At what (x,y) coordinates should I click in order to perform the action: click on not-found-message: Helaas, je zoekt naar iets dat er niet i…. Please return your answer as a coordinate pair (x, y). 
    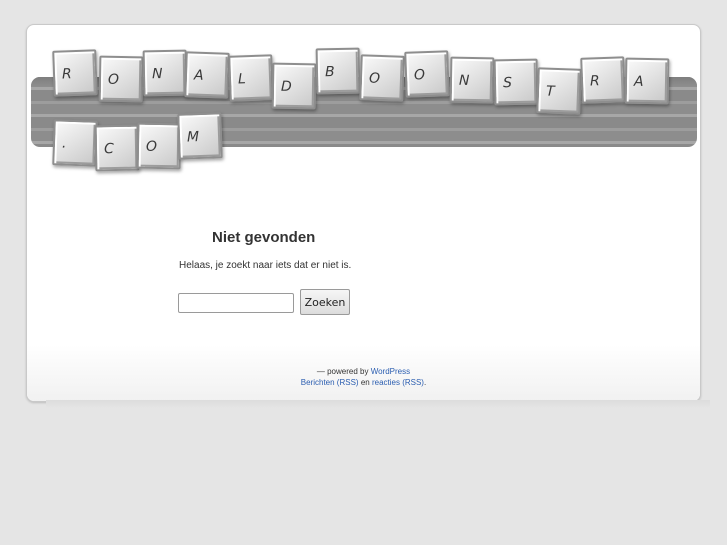
    Looking at the image, I should click on (265, 265).